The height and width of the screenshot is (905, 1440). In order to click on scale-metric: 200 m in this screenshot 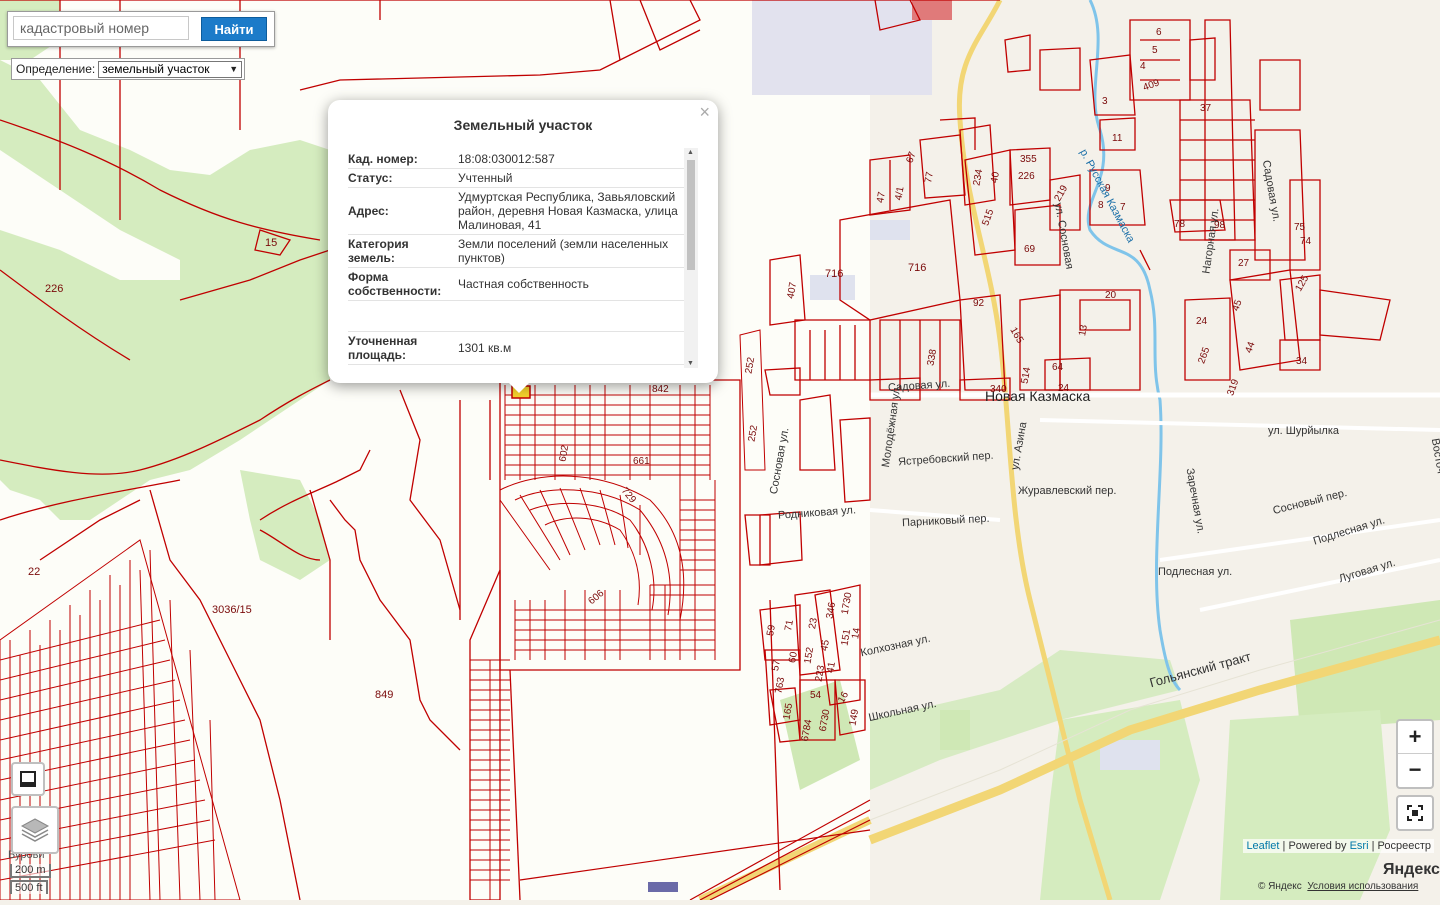, I will do `click(30, 871)`.